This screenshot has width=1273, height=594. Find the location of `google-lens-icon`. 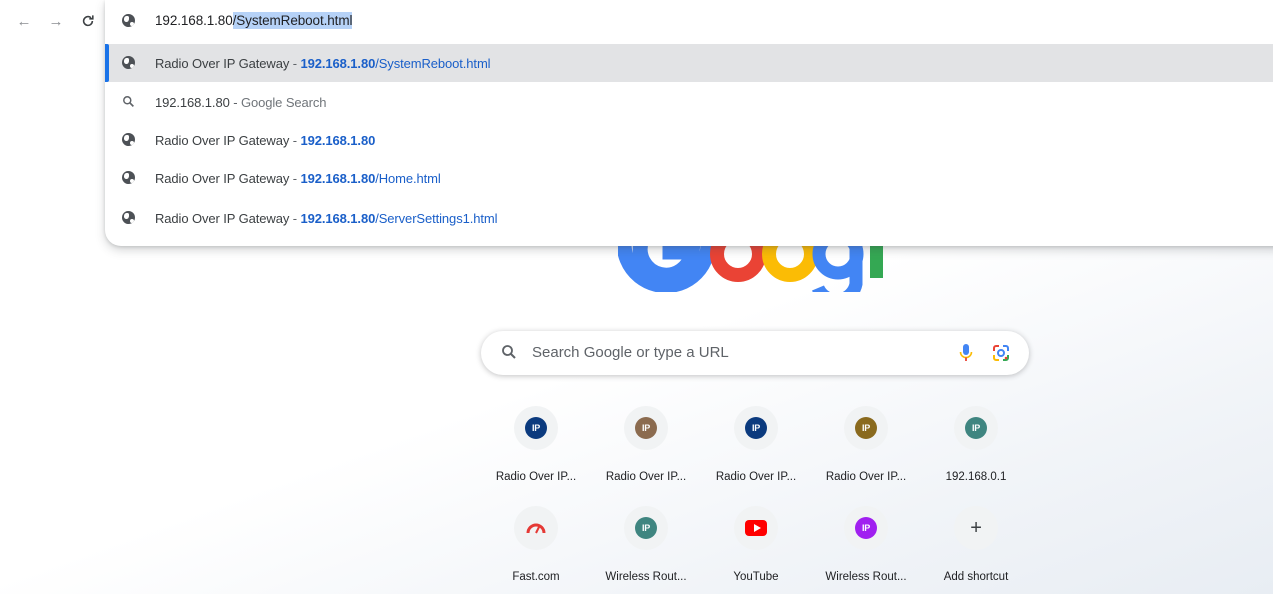

google-lens-icon is located at coordinates (1001, 353).